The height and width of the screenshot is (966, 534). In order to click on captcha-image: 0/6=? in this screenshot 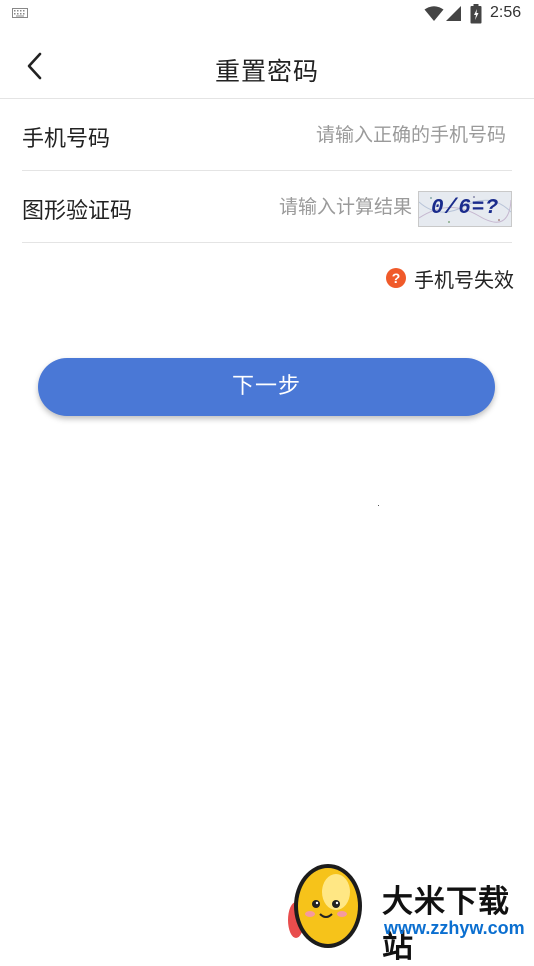, I will do `click(465, 209)`.